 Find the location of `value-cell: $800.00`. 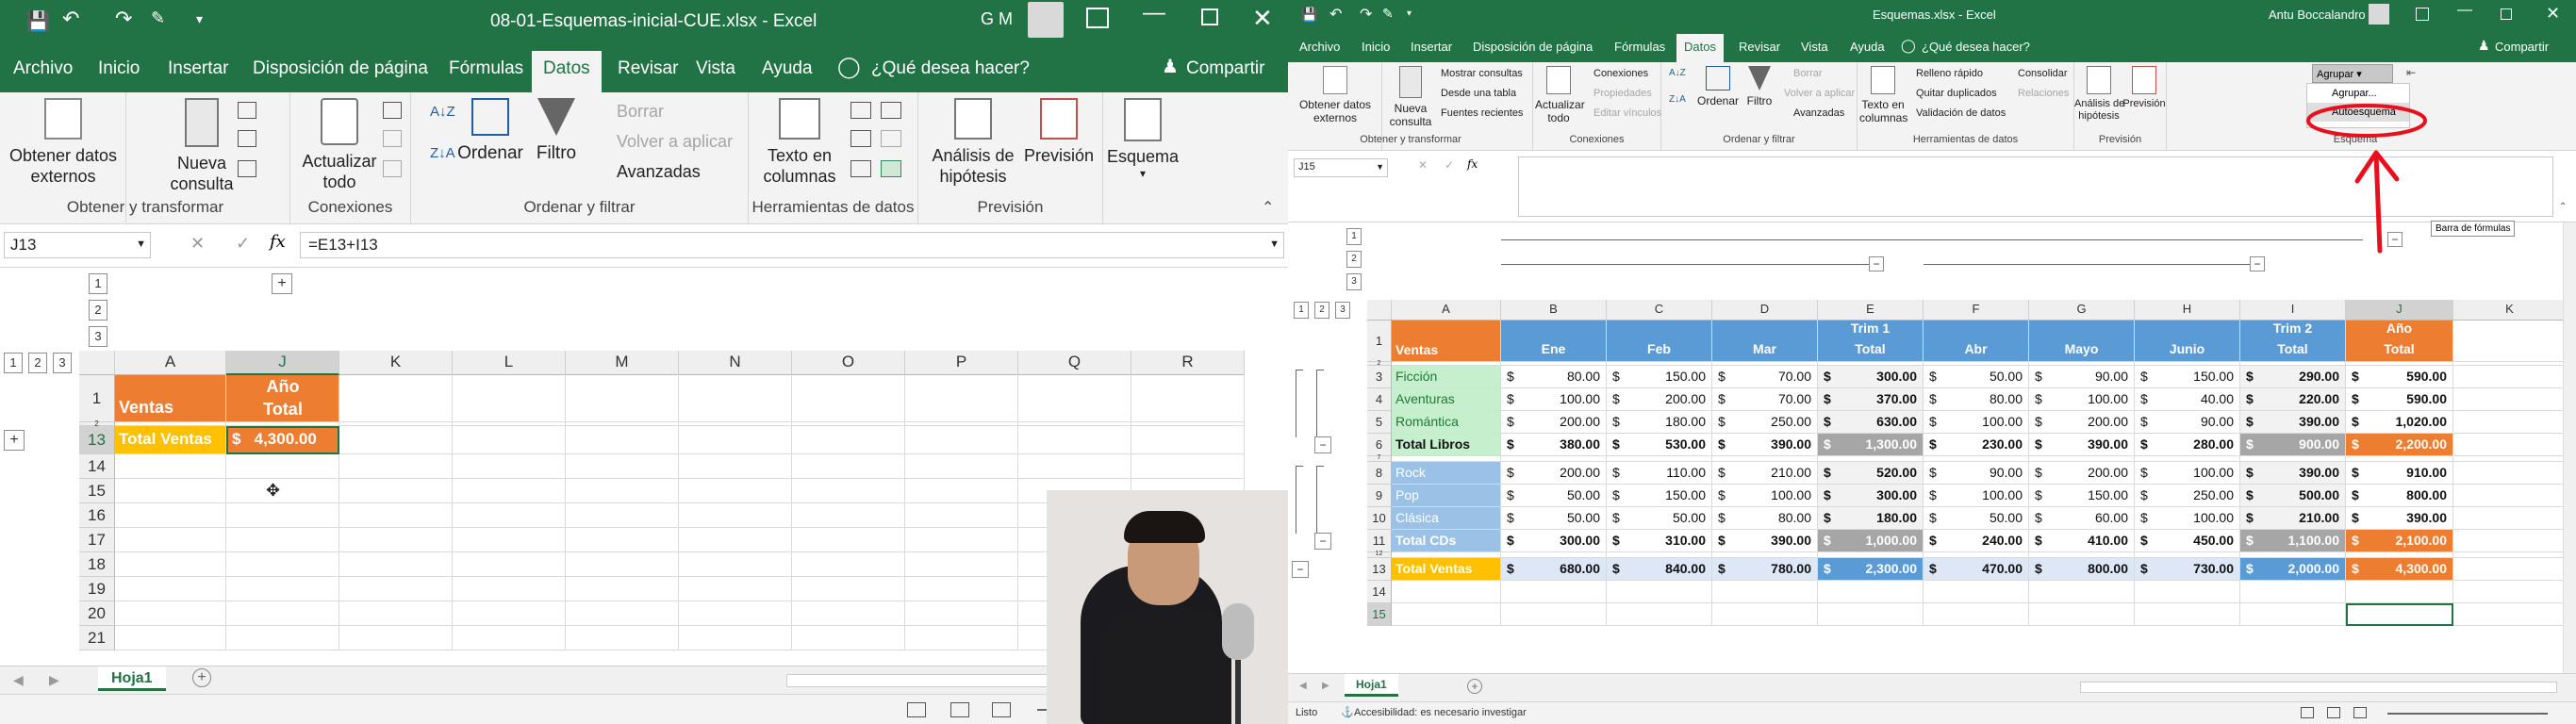

value-cell: $800.00 is located at coordinates (2399, 496).